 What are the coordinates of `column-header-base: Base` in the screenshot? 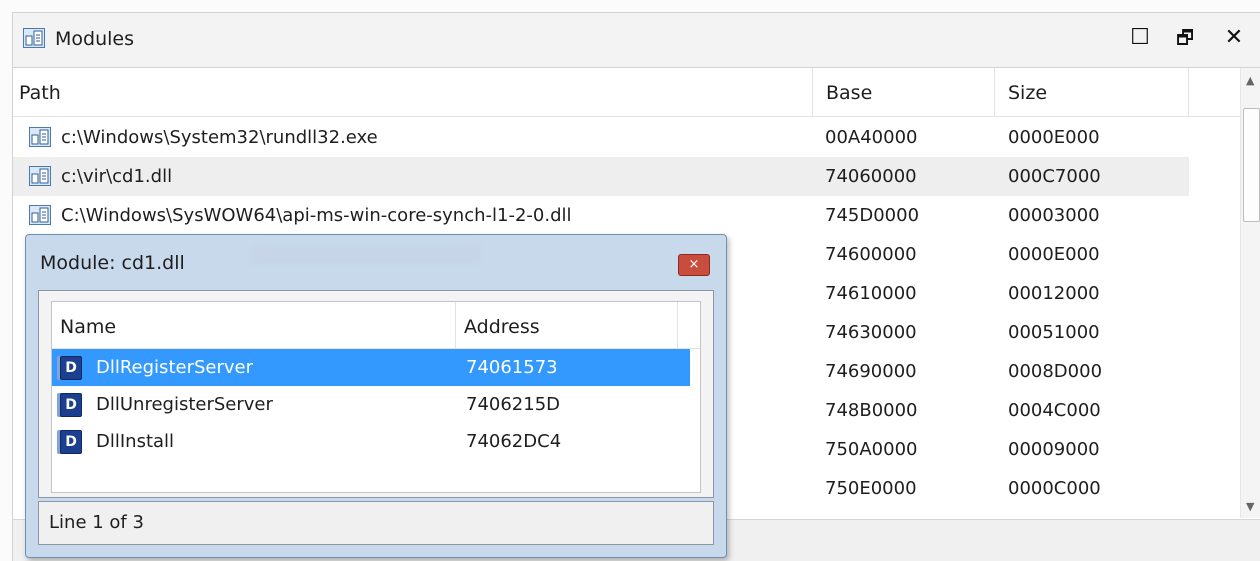 It's located at (904, 92).